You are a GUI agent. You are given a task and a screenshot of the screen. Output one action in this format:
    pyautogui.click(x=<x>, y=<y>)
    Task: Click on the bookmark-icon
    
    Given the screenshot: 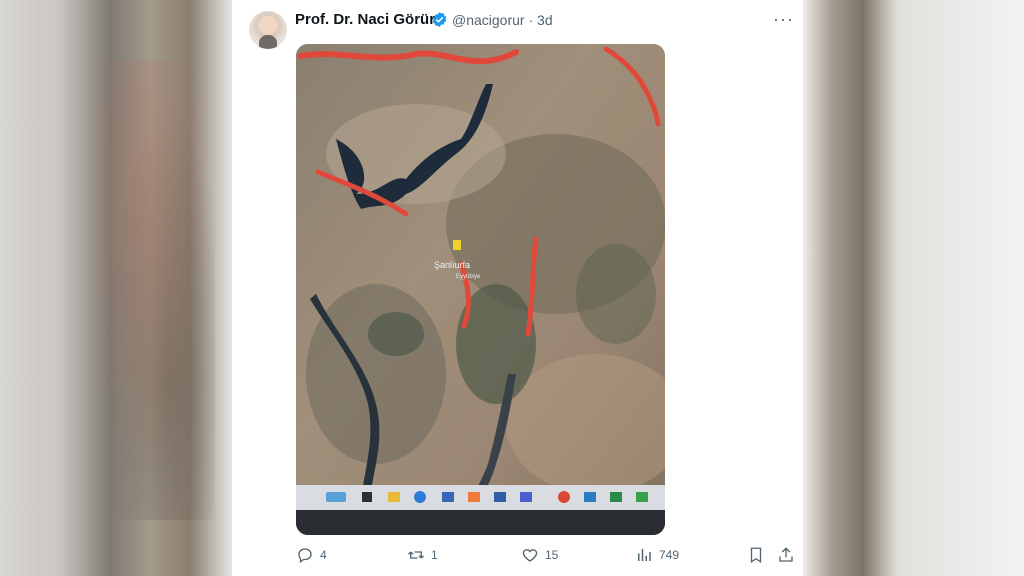 What is the action you would take?
    pyautogui.click(x=756, y=555)
    